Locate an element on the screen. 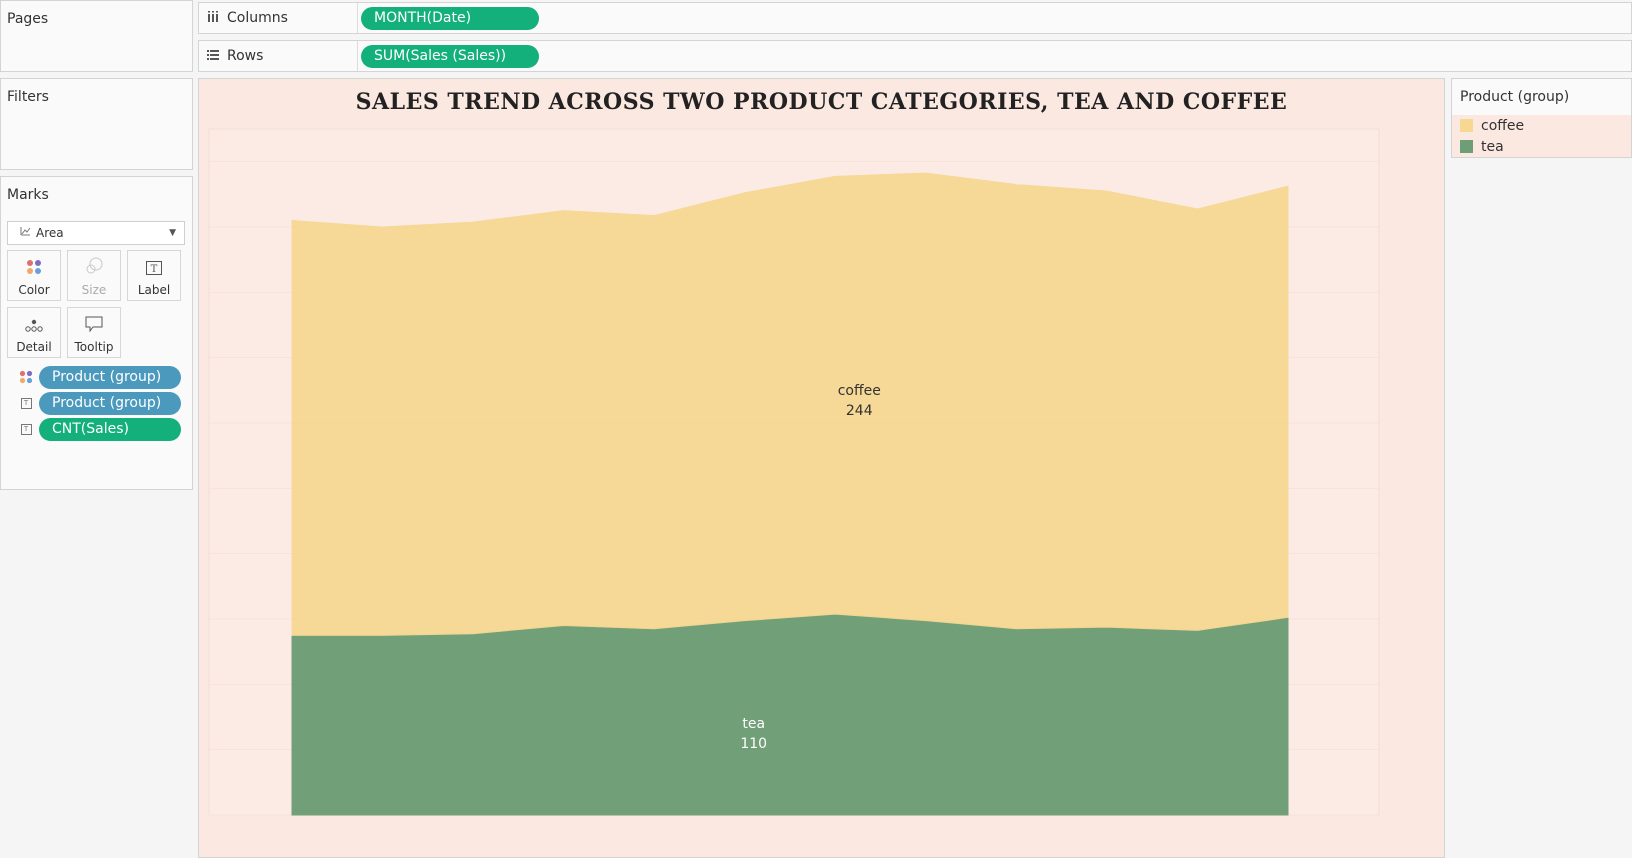 This screenshot has width=1632, height=858. detail-label: Detail is located at coordinates (34, 347).